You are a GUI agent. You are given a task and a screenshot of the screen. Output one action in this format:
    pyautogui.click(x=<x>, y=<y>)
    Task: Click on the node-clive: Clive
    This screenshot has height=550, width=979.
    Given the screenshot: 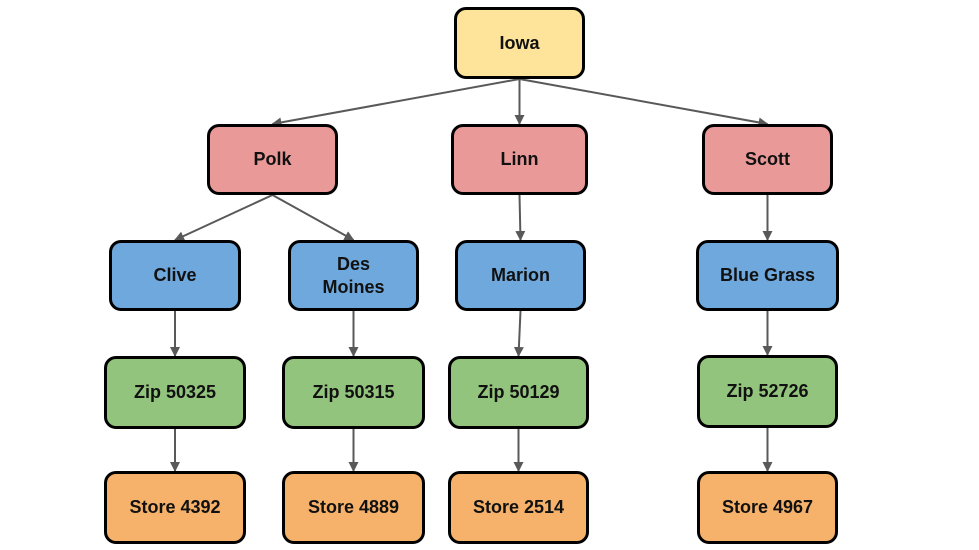 What is the action you would take?
    pyautogui.click(x=175, y=275)
    